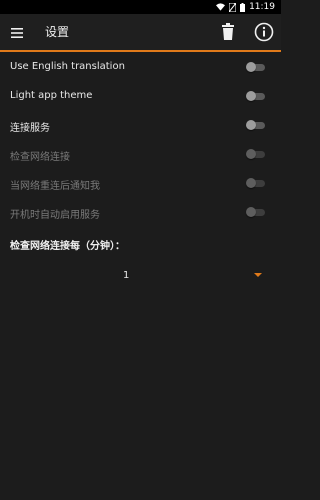 This screenshot has height=500, width=320. What do you see at coordinates (17, 32) in the screenshot?
I see `hamburger-menu-icon` at bounding box center [17, 32].